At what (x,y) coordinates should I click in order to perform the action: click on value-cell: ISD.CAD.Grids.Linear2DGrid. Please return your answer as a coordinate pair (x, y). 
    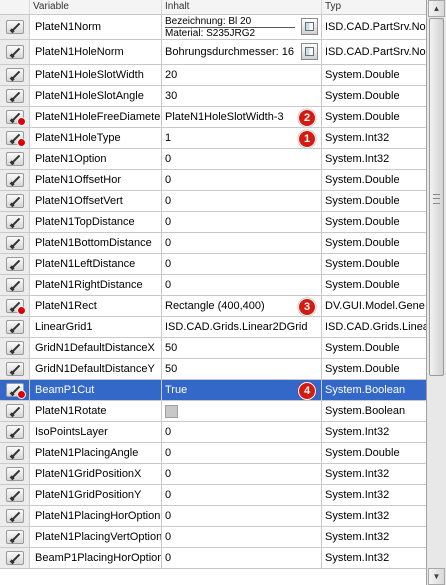
    Looking at the image, I should click on (242, 327).